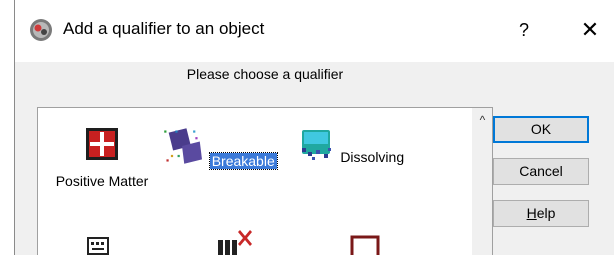 Image resolution: width=614 pixels, height=255 pixels. I want to click on ok-button: OK, so click(541, 129).